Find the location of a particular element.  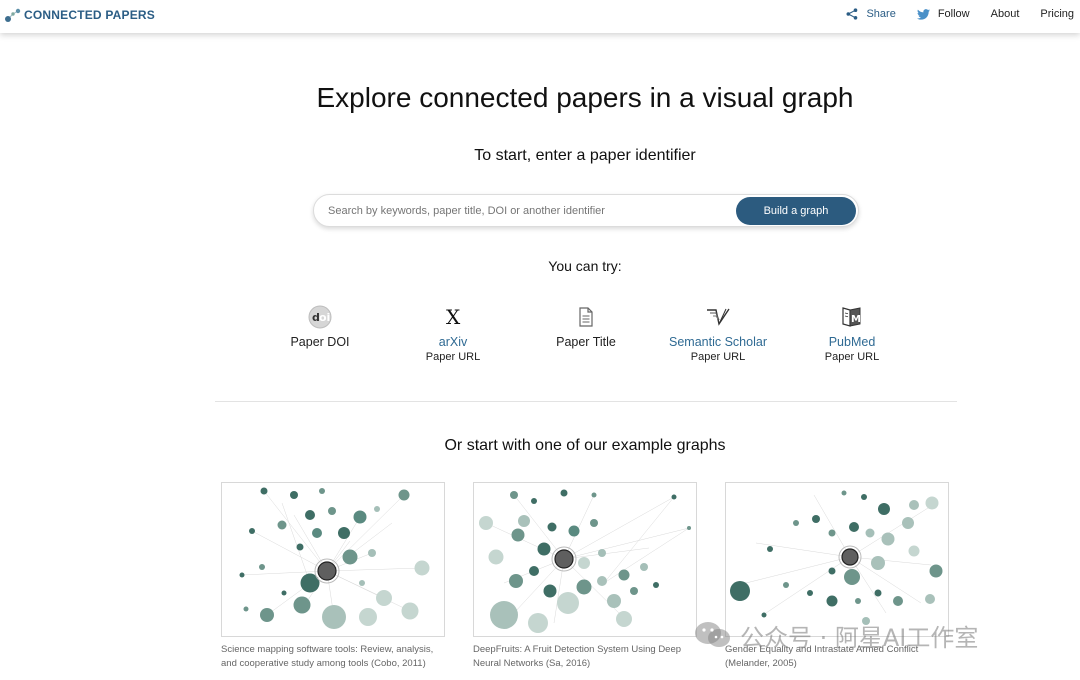

svg-text: oi is located at coordinates (324, 317).